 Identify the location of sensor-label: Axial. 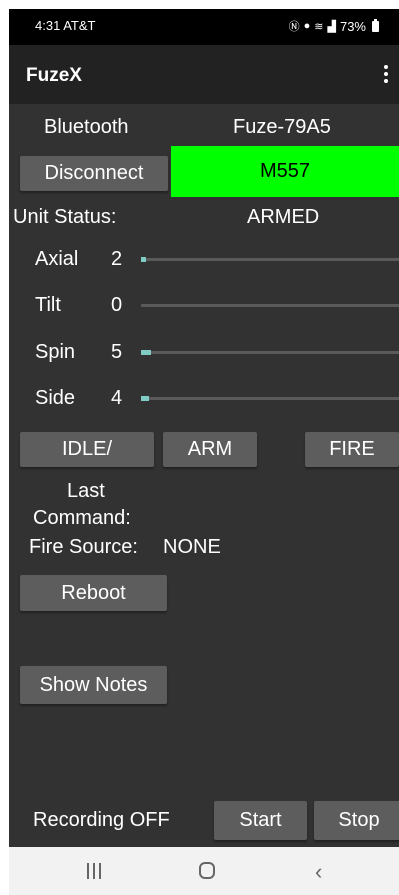
(57, 259).